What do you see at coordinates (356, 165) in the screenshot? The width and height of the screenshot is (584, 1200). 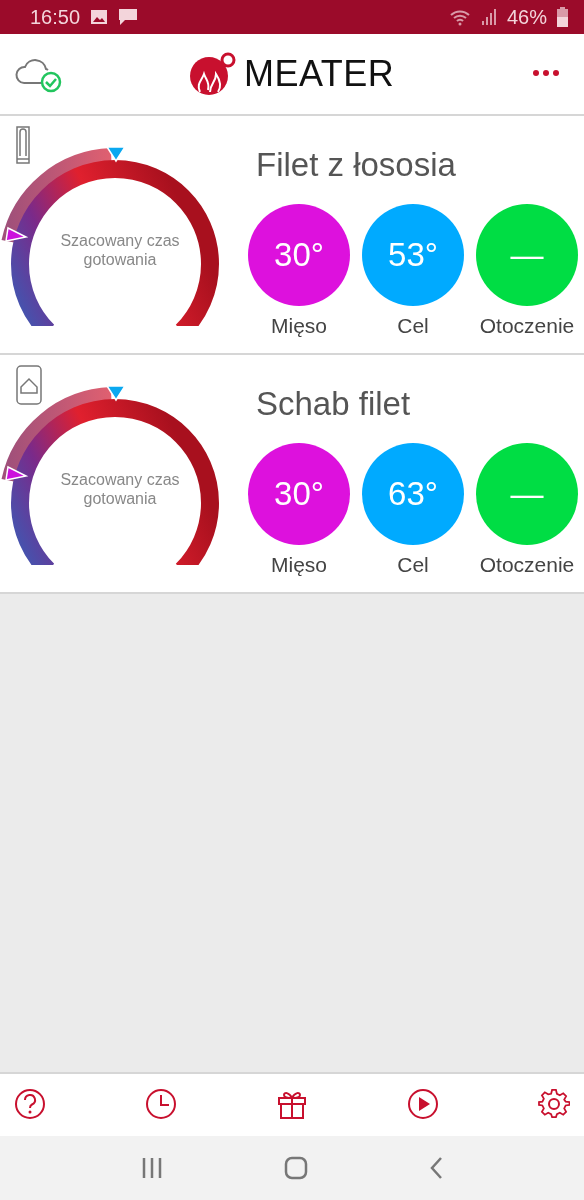 I see `probe-name: Filet z łososia` at bounding box center [356, 165].